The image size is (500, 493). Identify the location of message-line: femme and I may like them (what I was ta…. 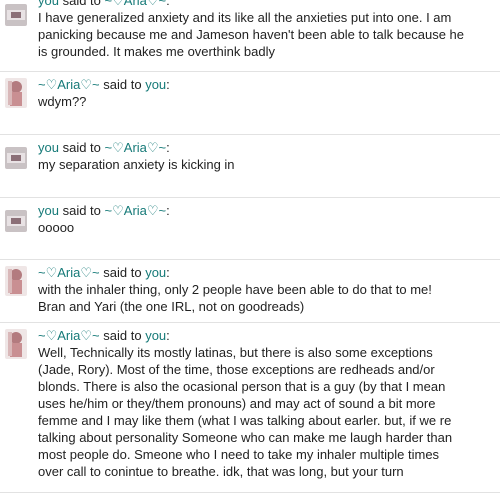
(245, 420).